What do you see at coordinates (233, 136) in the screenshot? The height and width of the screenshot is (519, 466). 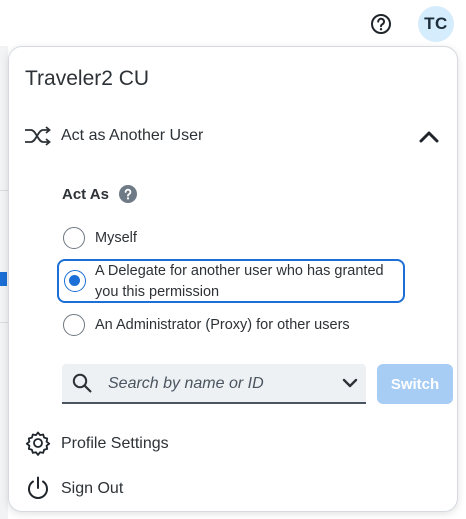 I see `act-as-another-user-toggle: Act as Another User` at bounding box center [233, 136].